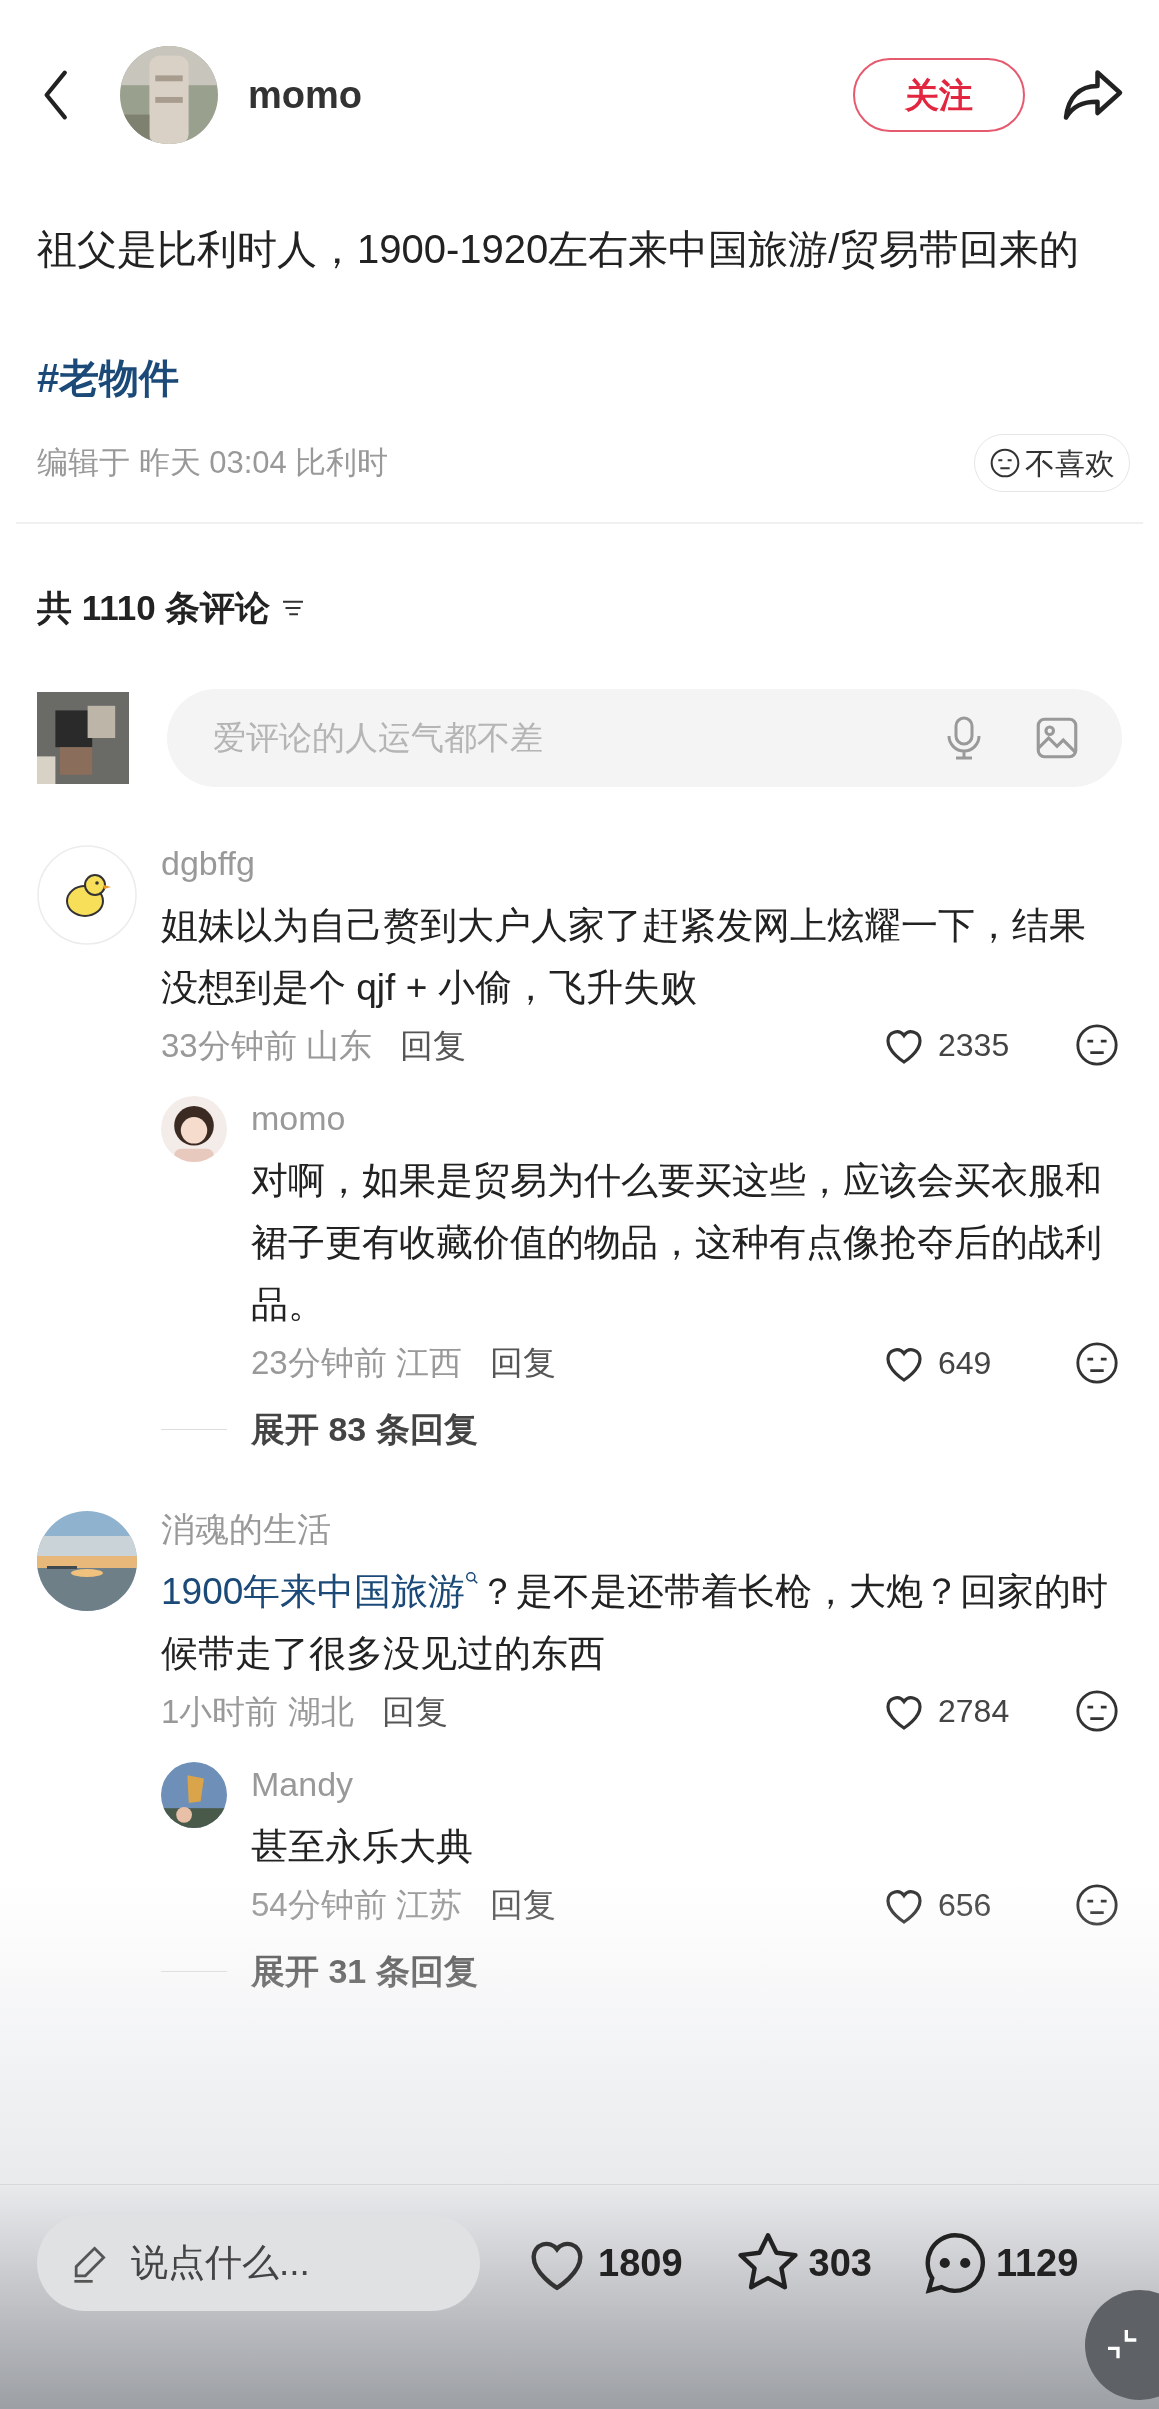 This screenshot has width=1159, height=2409. What do you see at coordinates (677, 1243) in the screenshot?
I see `reply-text: 对啊，如果是贸易为什么要买这些，应该会买衣服和裙子更有收藏价值的物品，这种有点像抢夺后的战利品。` at bounding box center [677, 1243].